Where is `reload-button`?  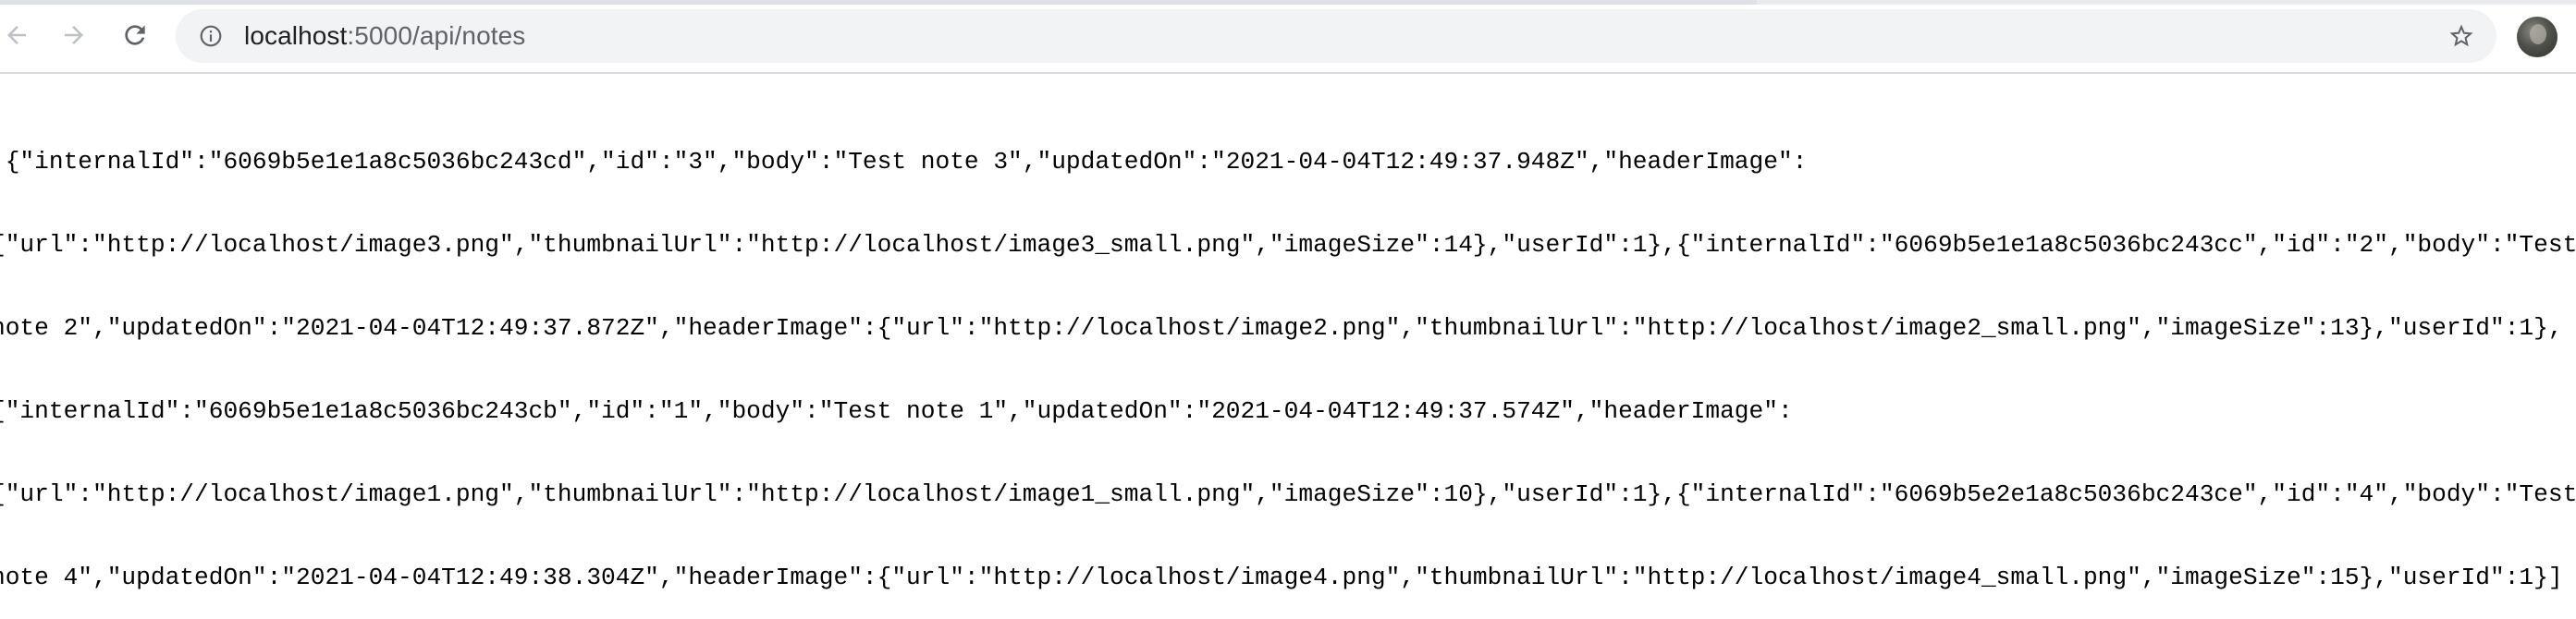 reload-button is located at coordinates (135, 35).